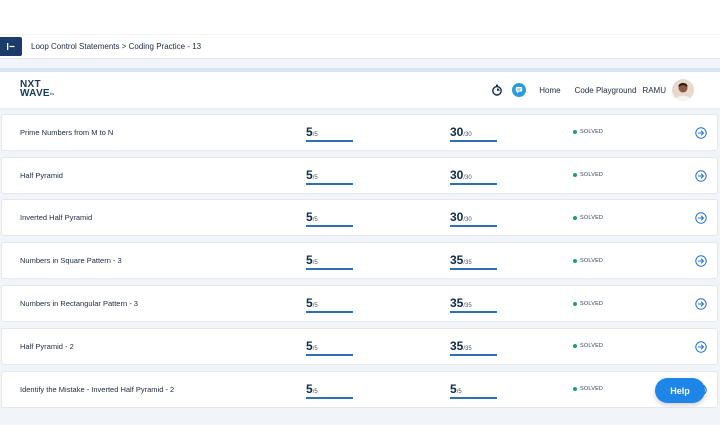 The height and width of the screenshot is (425, 720). What do you see at coordinates (606, 90) in the screenshot?
I see `nav-code-playground-link: Code Playground` at bounding box center [606, 90].